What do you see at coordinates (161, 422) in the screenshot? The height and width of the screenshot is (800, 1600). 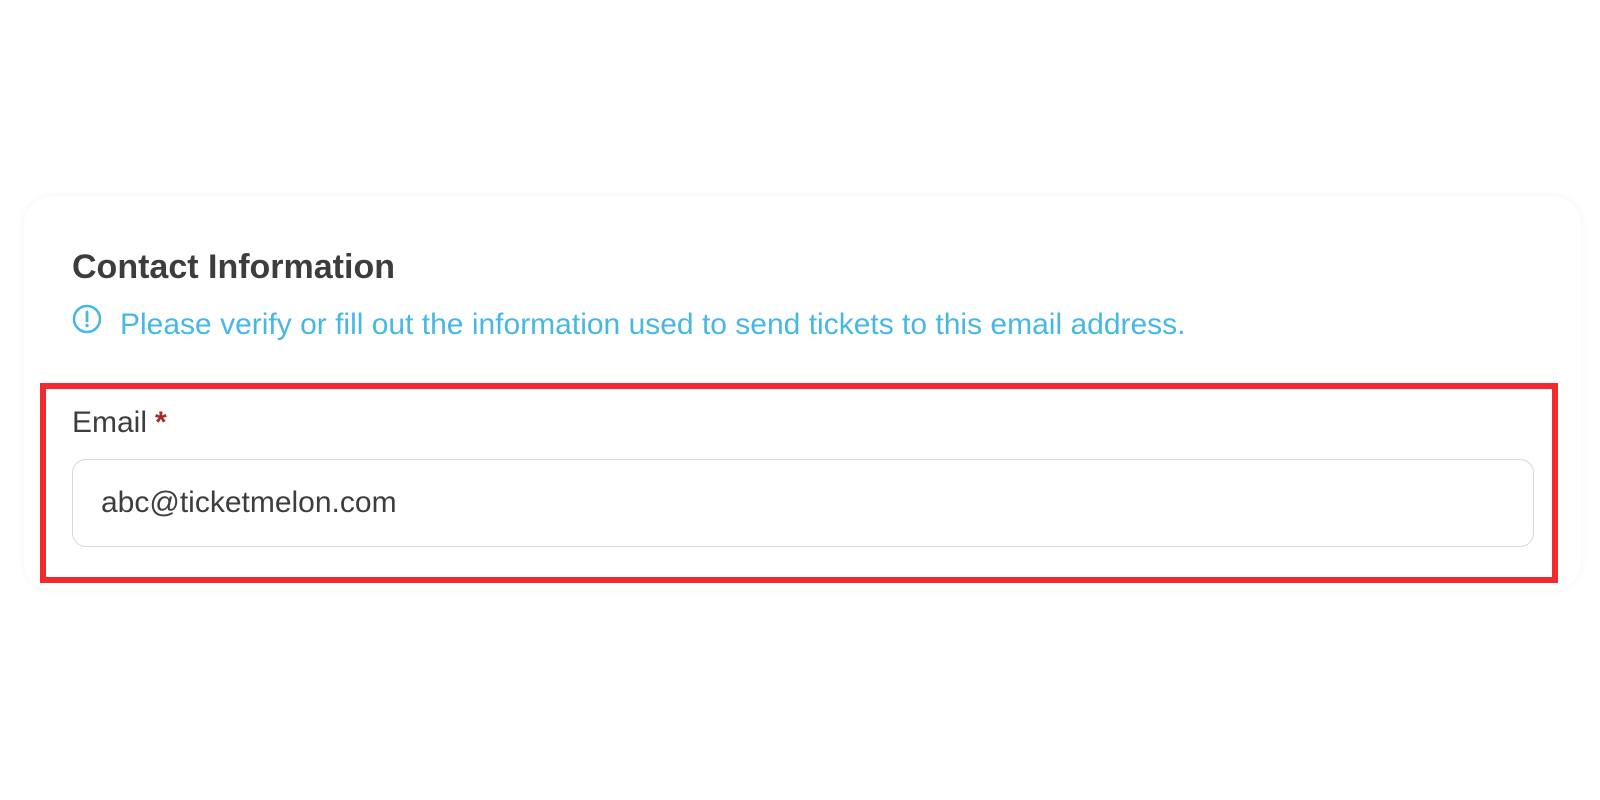 I see `required-asterisk: *` at bounding box center [161, 422].